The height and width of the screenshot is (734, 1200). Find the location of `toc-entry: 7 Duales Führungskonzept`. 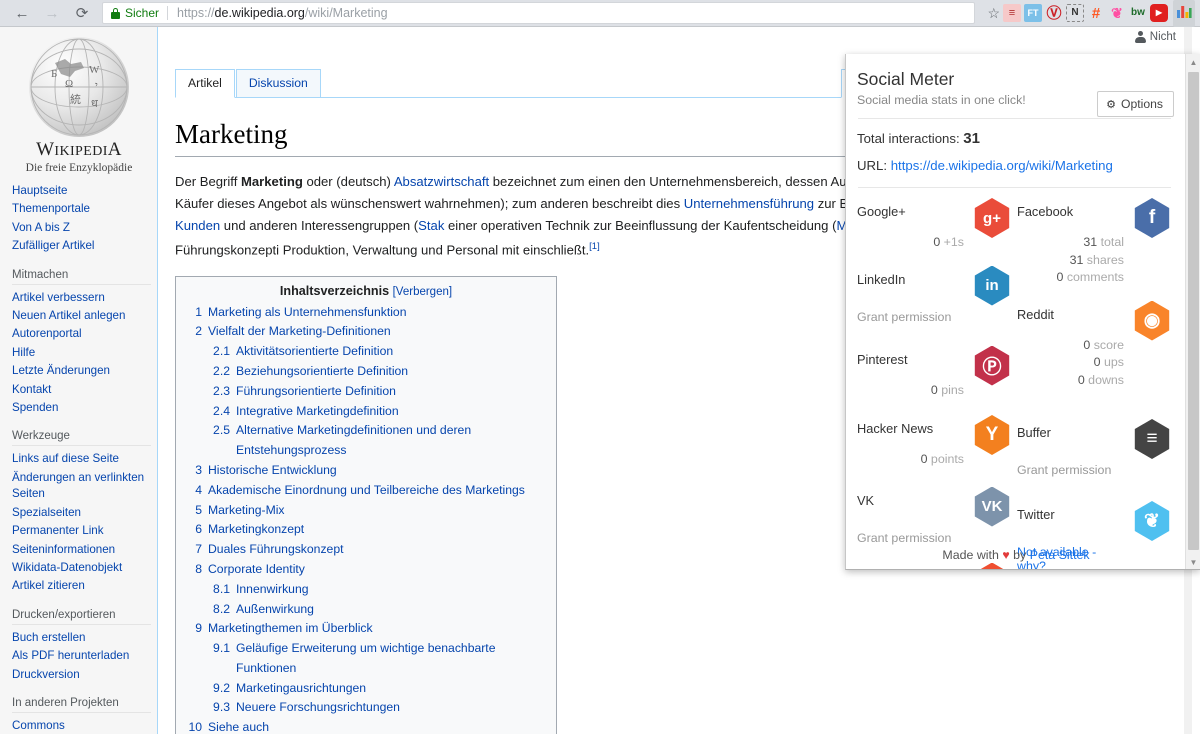

toc-entry: 7 Duales Führungskonzept is located at coordinates (366, 550).